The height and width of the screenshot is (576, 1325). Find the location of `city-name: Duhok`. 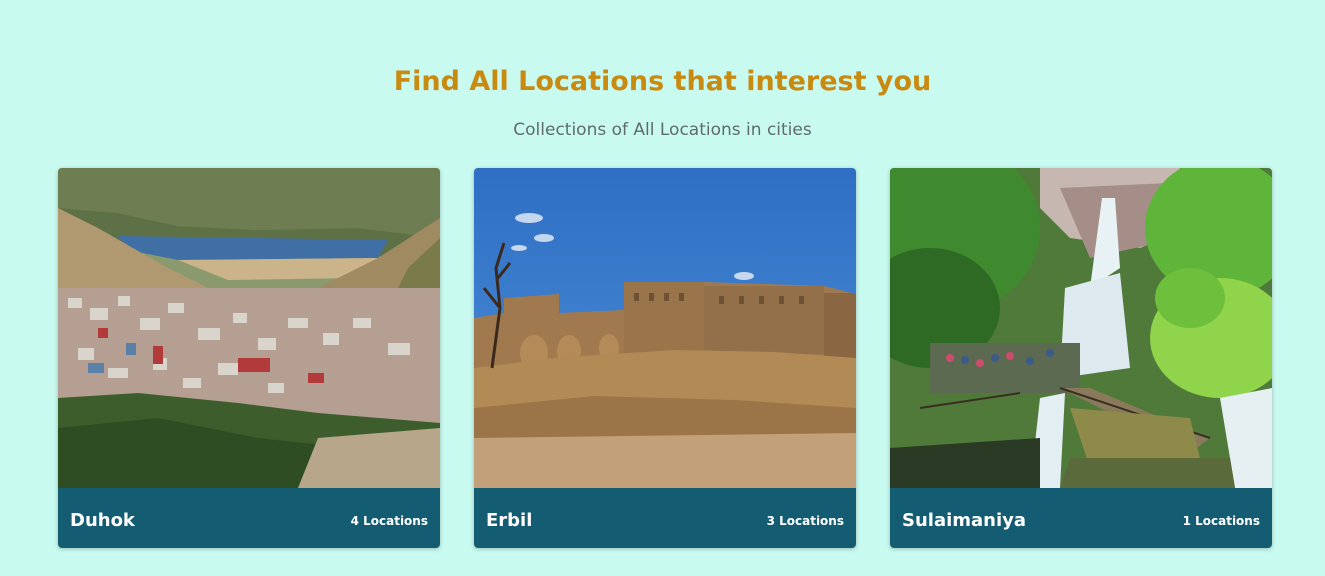

city-name: Duhok is located at coordinates (102, 520).